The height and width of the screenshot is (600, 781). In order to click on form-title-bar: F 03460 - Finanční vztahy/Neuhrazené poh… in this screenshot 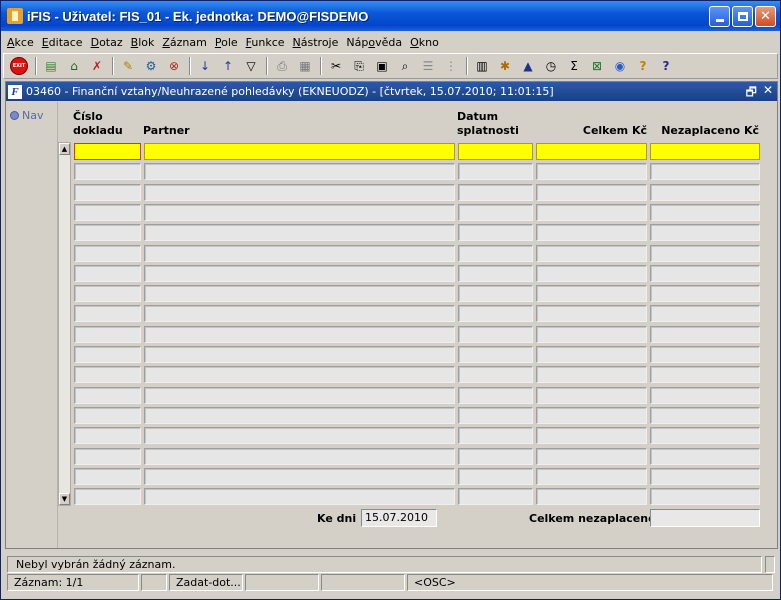, I will do `click(391, 91)`.